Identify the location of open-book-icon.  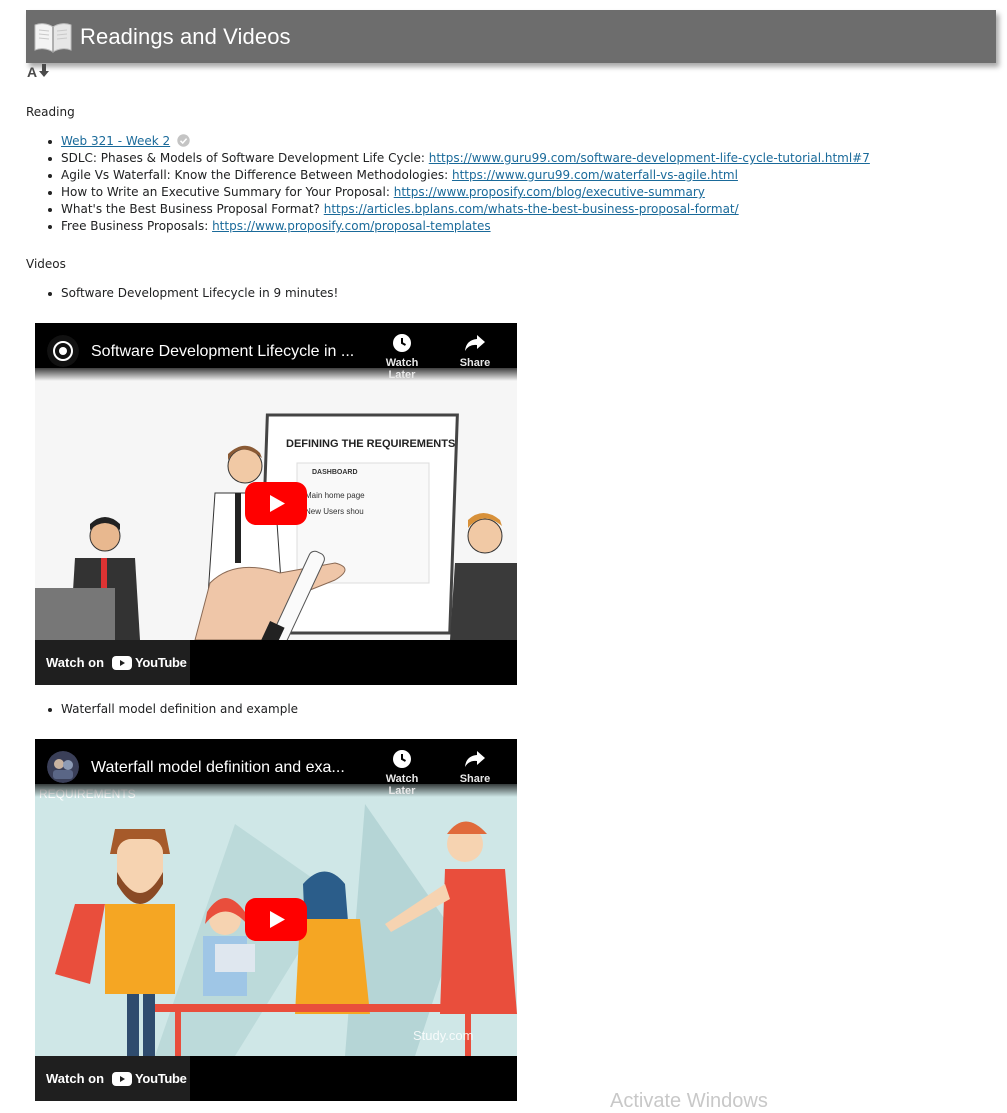
(53, 37).